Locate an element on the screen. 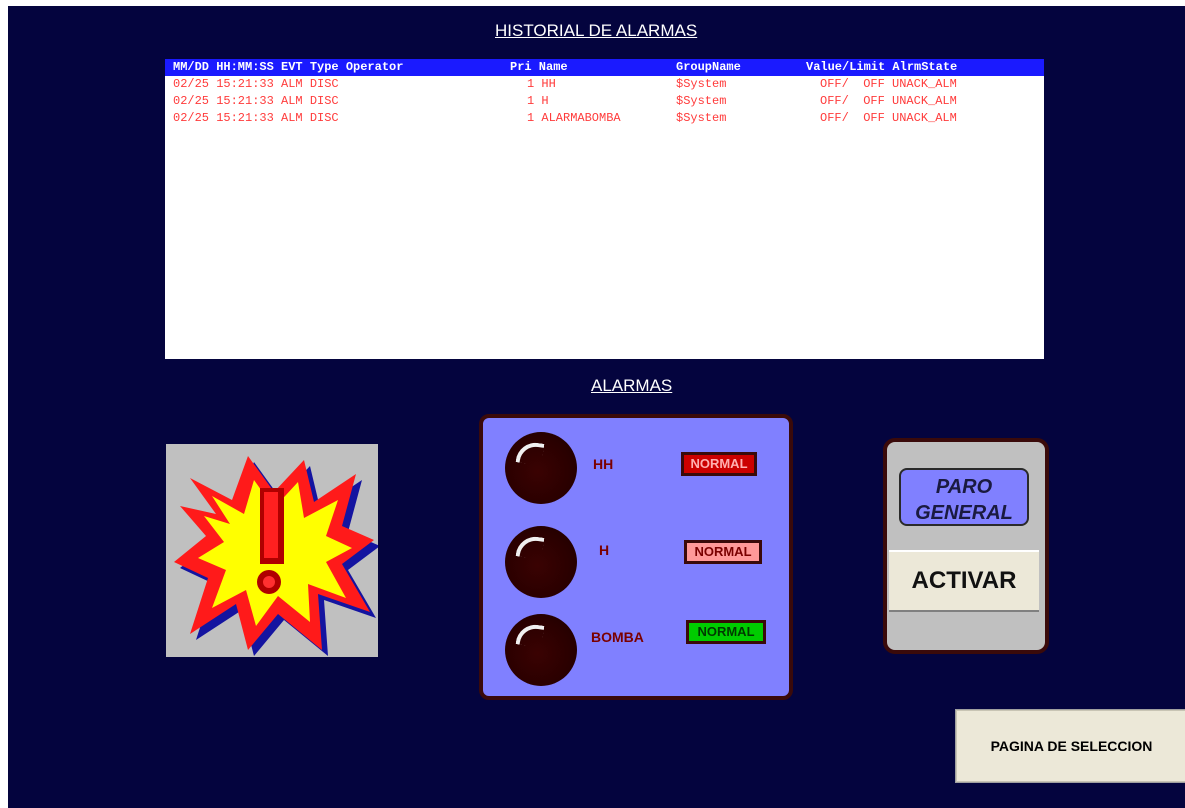  header-date-time-evt: MM/DD HH:MM:SS EVT Type Operator is located at coordinates (288, 67).